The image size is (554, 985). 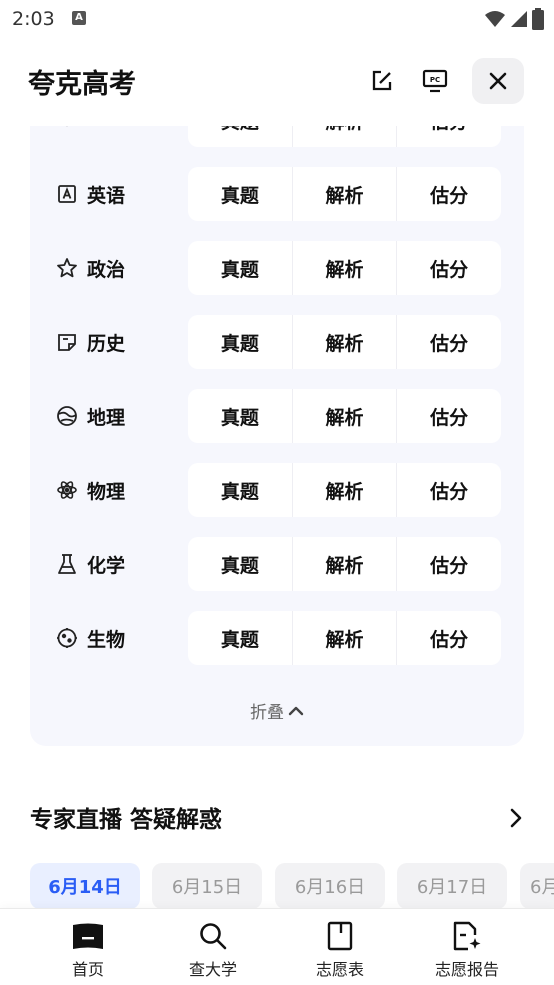 What do you see at coordinates (67, 136) in the screenshot?
I see `subject-label` at bounding box center [67, 136].